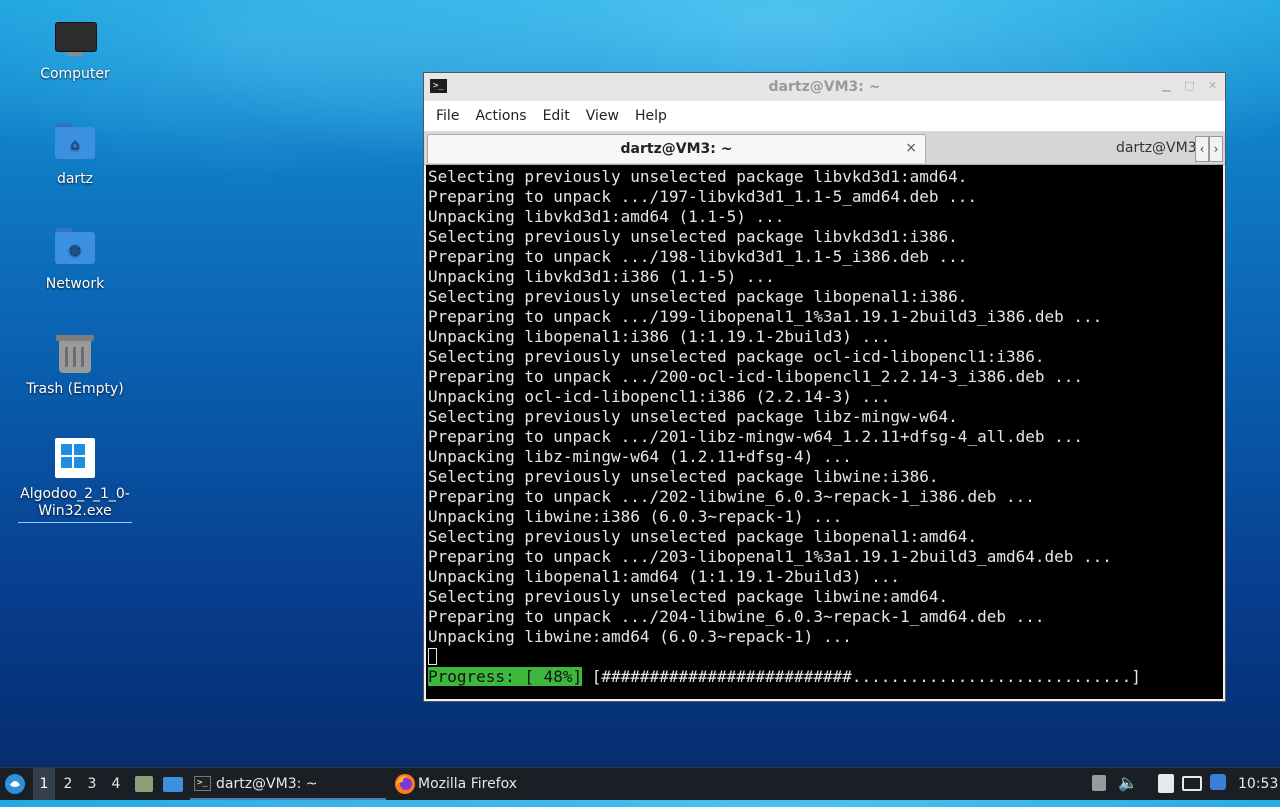 Image resolution: width=1280 pixels, height=807 pixels. I want to click on desktop-icon-label: Algodoo_2_1_0- Win32.exe, so click(75, 504).